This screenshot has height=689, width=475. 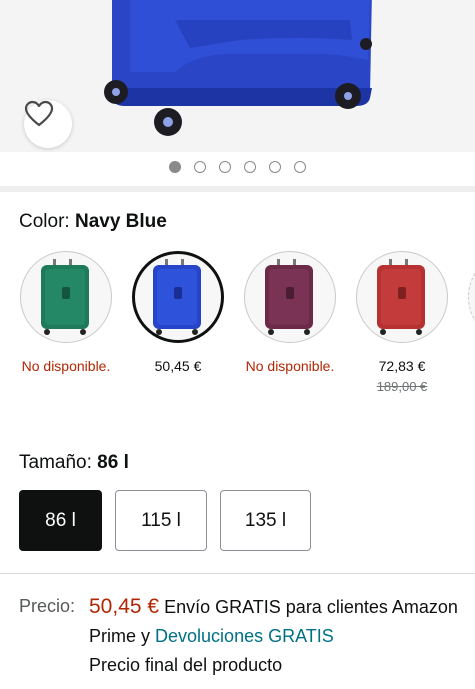 I want to click on swatch-price: 50,45 €, so click(x=178, y=366).